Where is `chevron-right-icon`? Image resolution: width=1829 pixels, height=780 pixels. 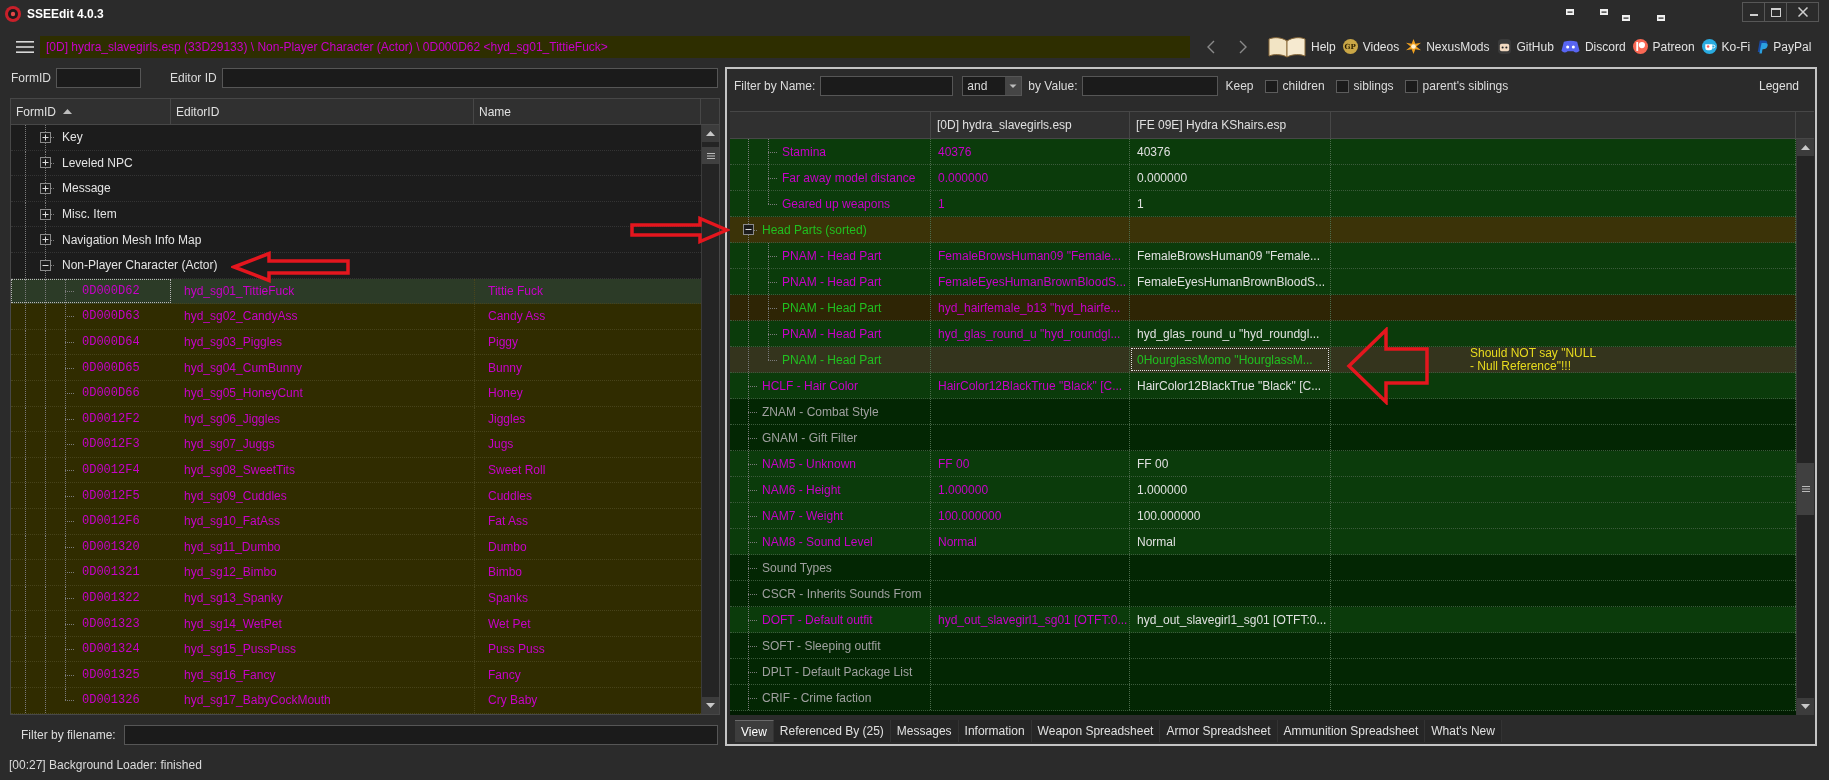 chevron-right-icon is located at coordinates (1243, 46).